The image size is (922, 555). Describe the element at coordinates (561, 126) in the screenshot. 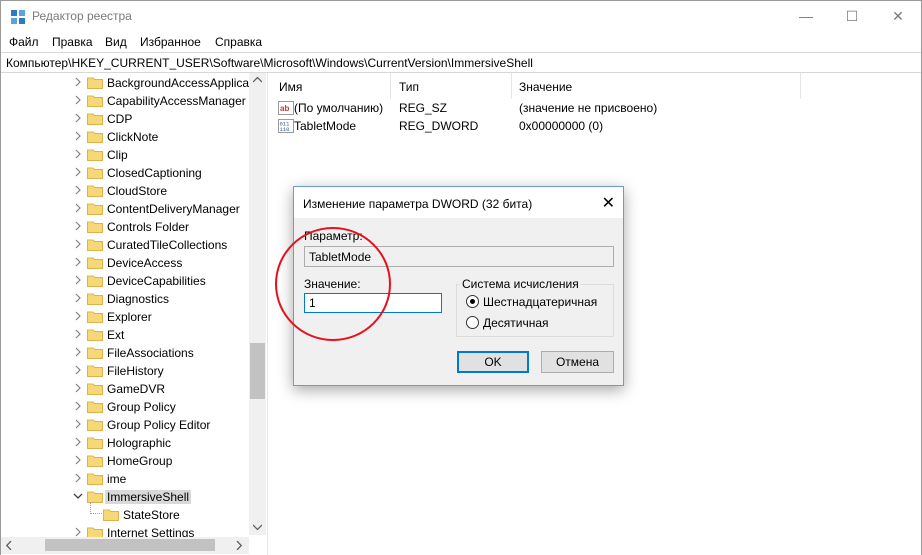

I see `value-data: 0x00000000 (0)` at that location.